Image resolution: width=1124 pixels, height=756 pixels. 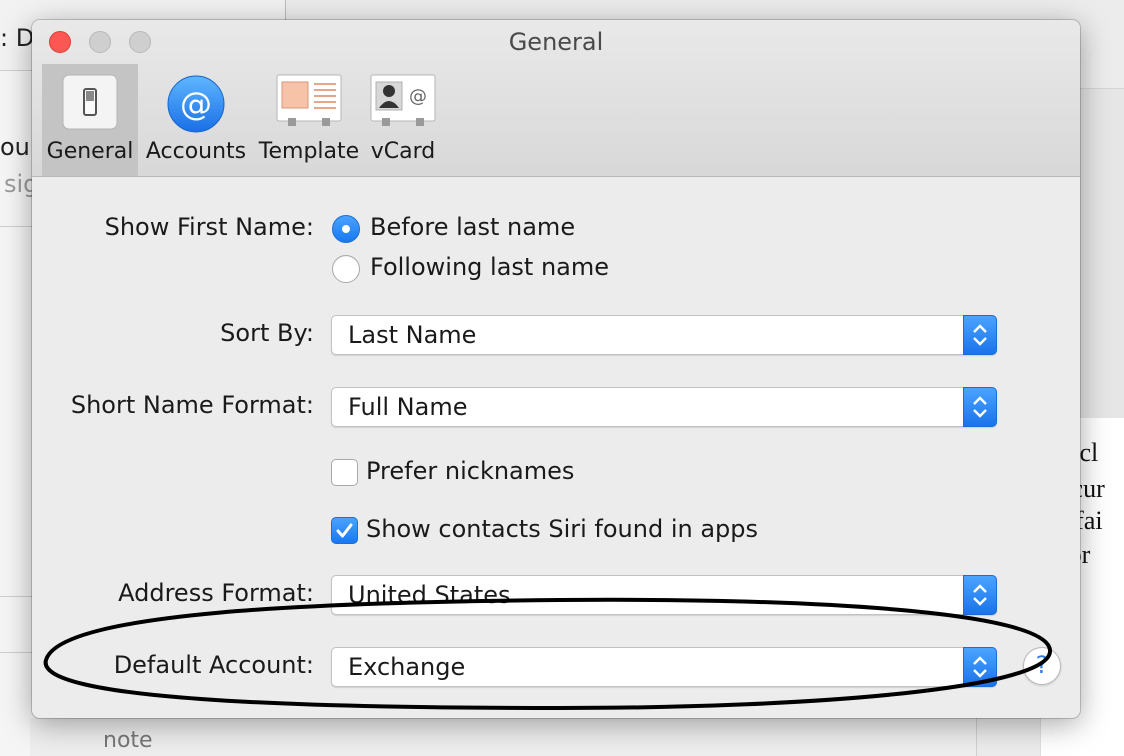 I want to click on popup-value: United States, so click(x=429, y=595).